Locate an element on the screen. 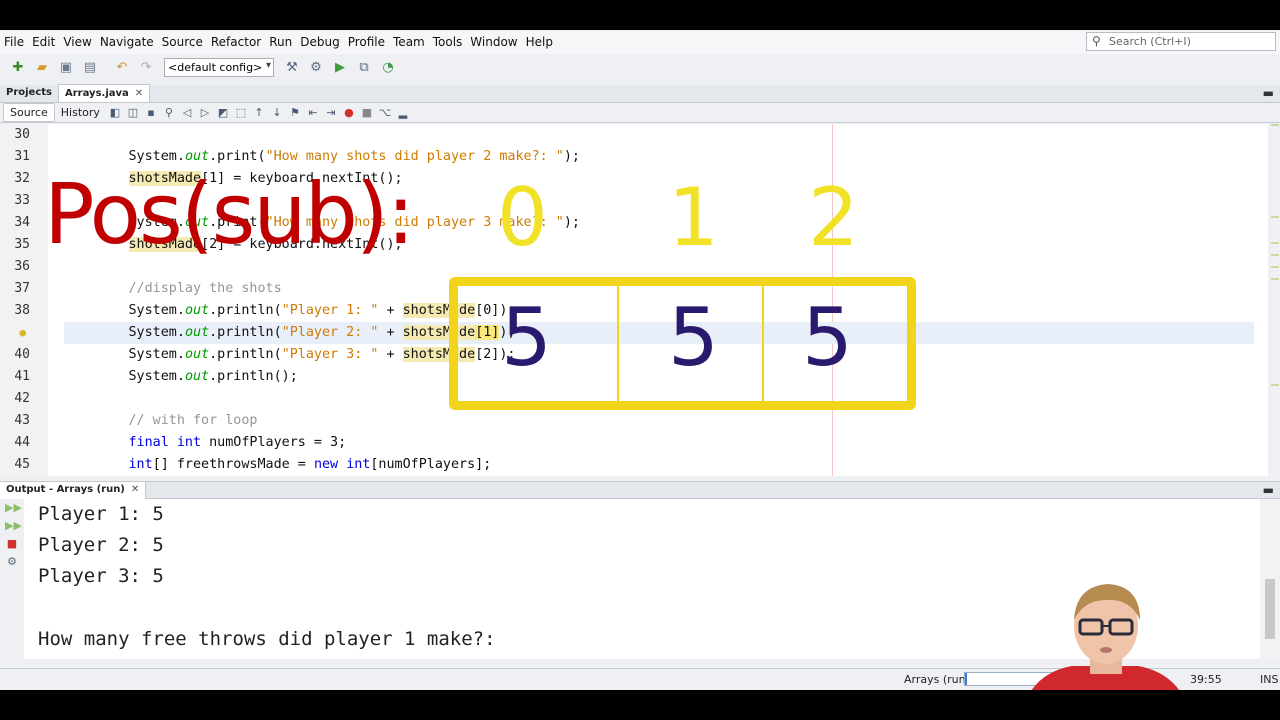 The image size is (1280, 720). search-icon: ⚲ is located at coordinates (1096, 41).